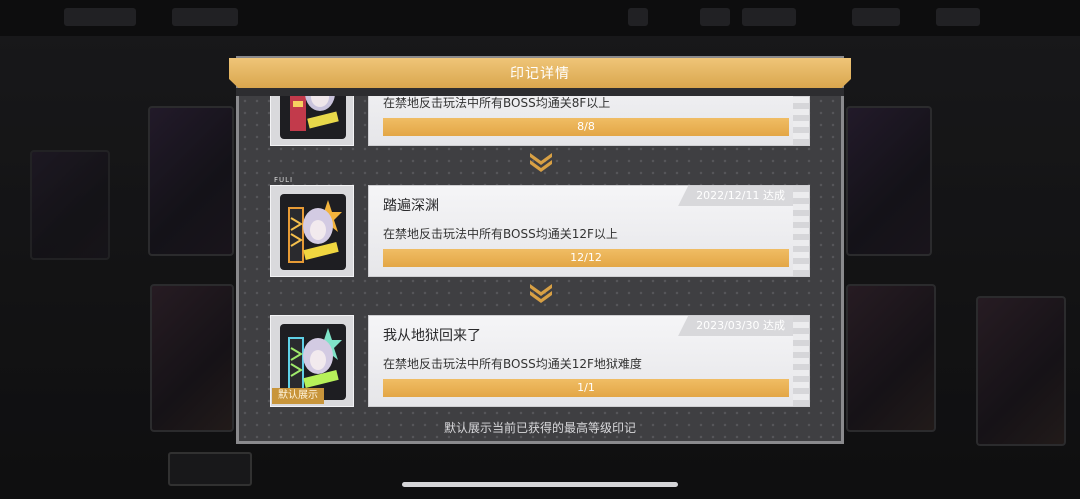 This screenshot has width=1080, height=499. I want to click on title-underline, so click(540, 92).